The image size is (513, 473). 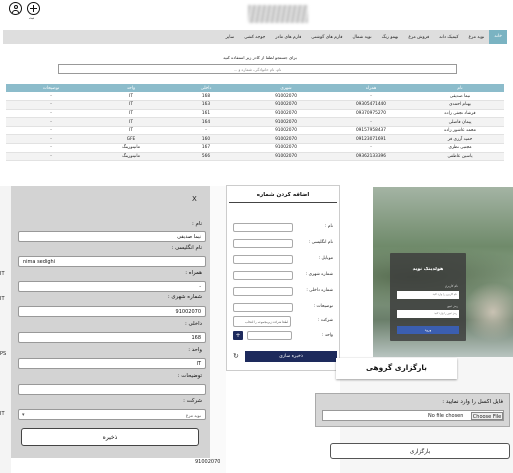 I want to click on add-save-button: ذخیره سازی, so click(x=291, y=356).